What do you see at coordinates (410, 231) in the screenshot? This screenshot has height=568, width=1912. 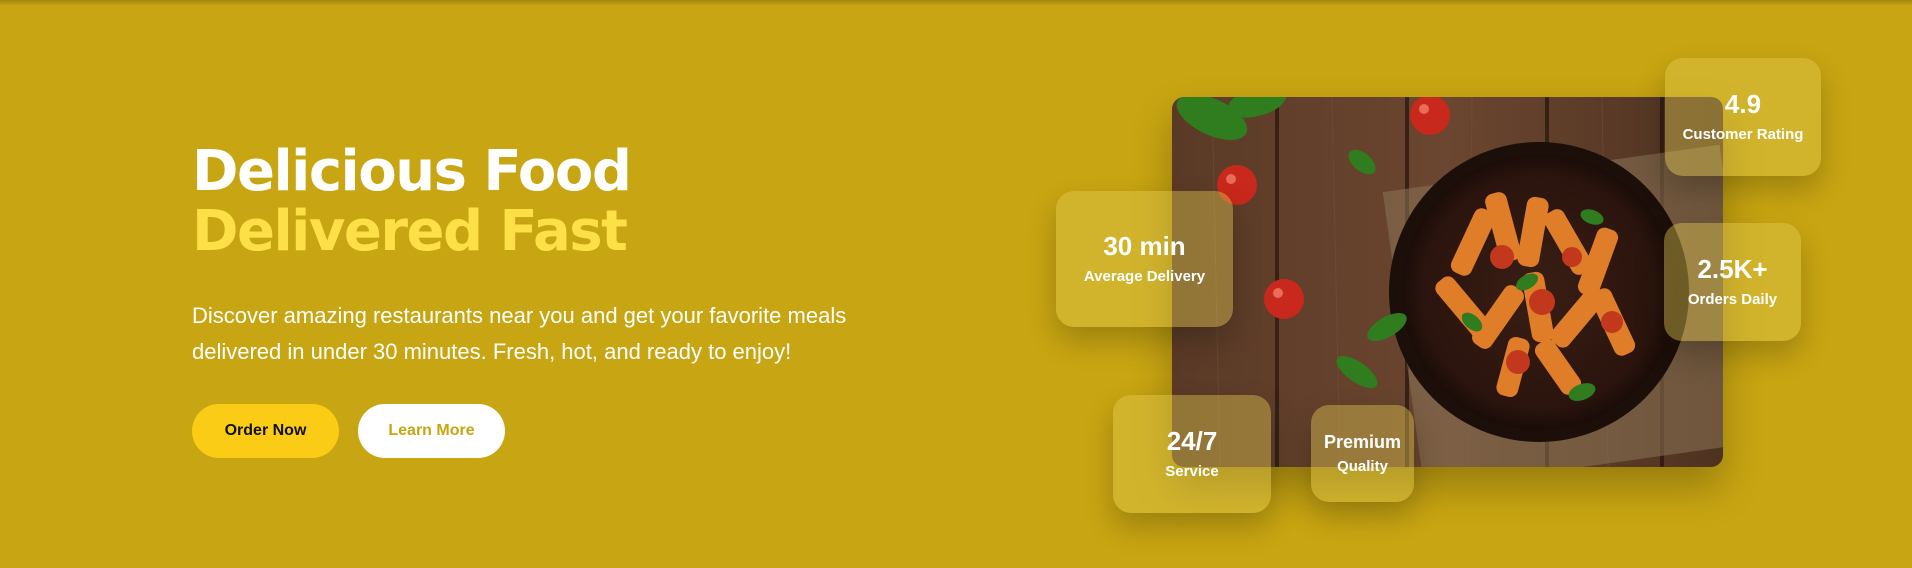 I see `hero-title-line-2: Delivered Fast` at bounding box center [410, 231].